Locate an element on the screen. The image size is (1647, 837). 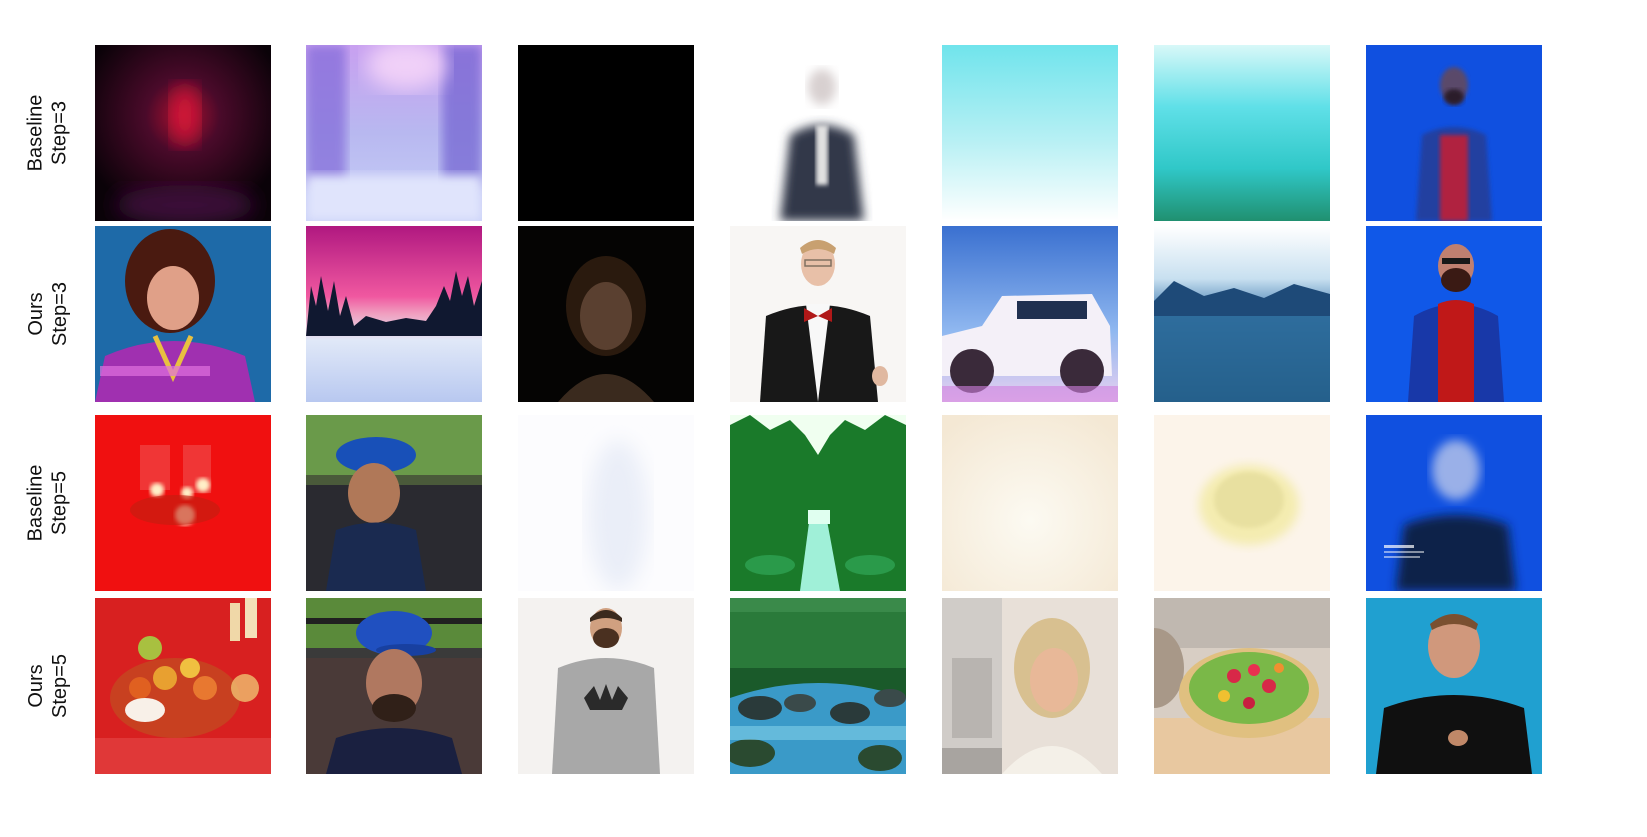
row-label-baseline-step3: Baseline Step=3 is located at coordinates (47, 133).